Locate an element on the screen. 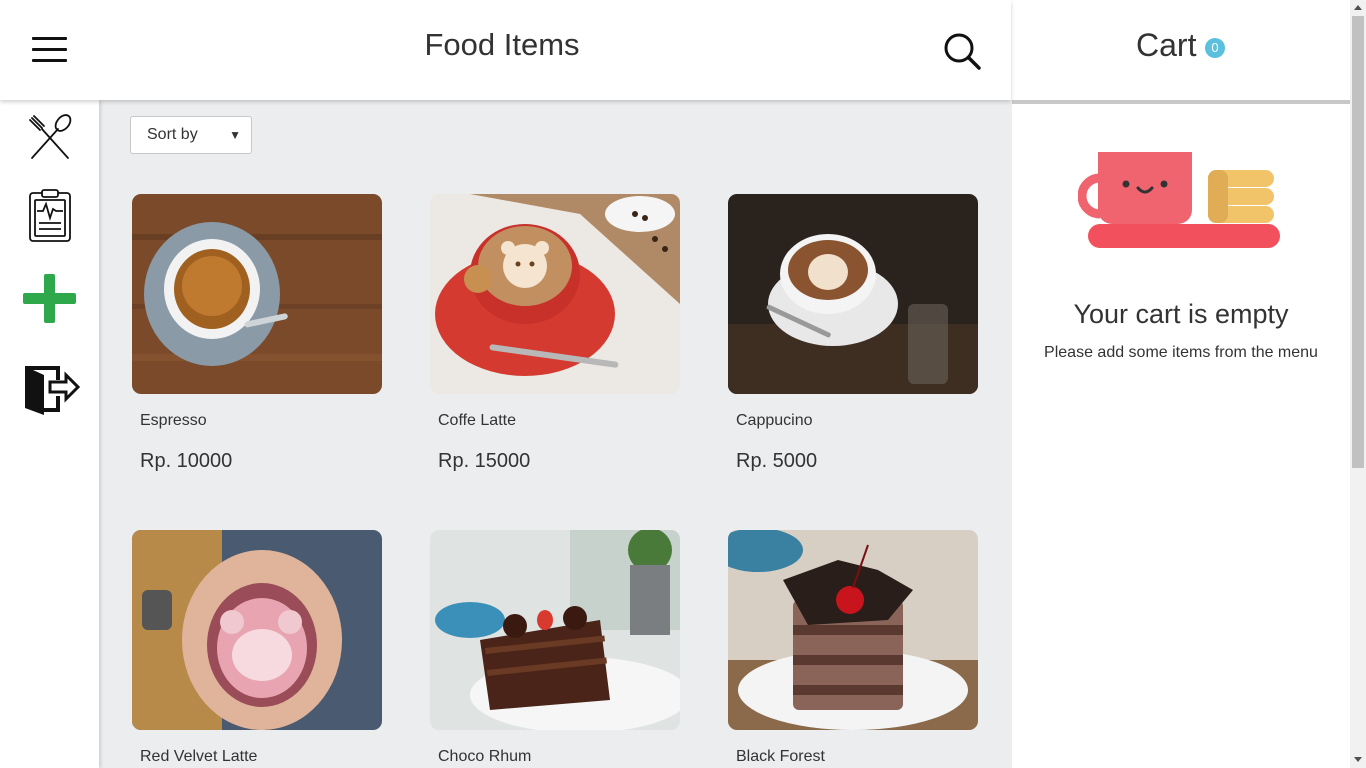 This screenshot has height=768, width=1366. product-card-choco-rhum: Choco Rhum is located at coordinates (555, 649).